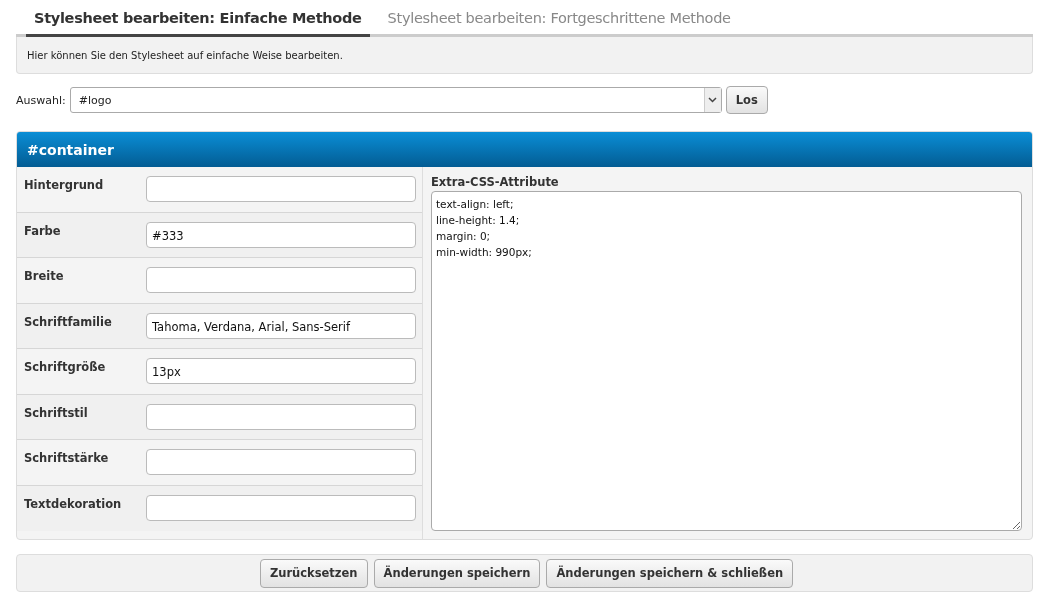 The width and height of the screenshot is (1048, 593). I want to click on action-button: Zurücksetzen, so click(313, 573).